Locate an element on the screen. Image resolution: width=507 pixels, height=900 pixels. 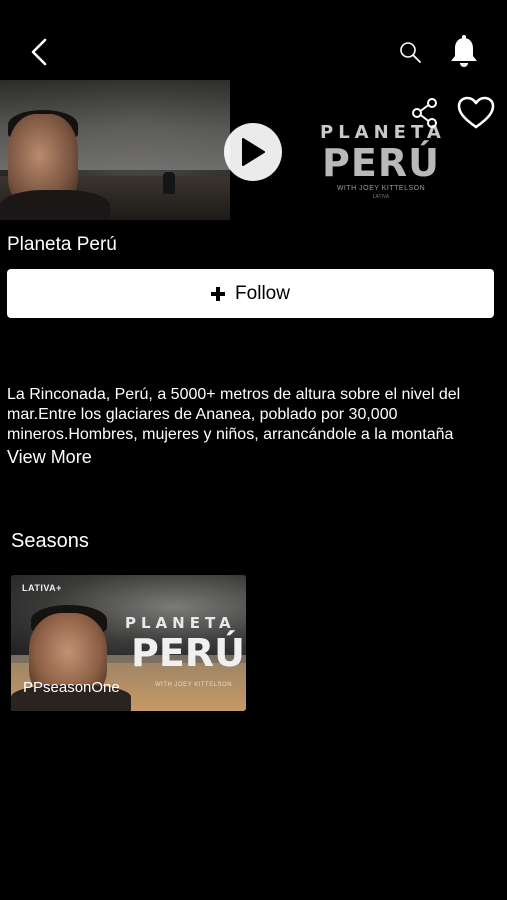
season-card-label: PPseasonOne is located at coordinates (71, 687).